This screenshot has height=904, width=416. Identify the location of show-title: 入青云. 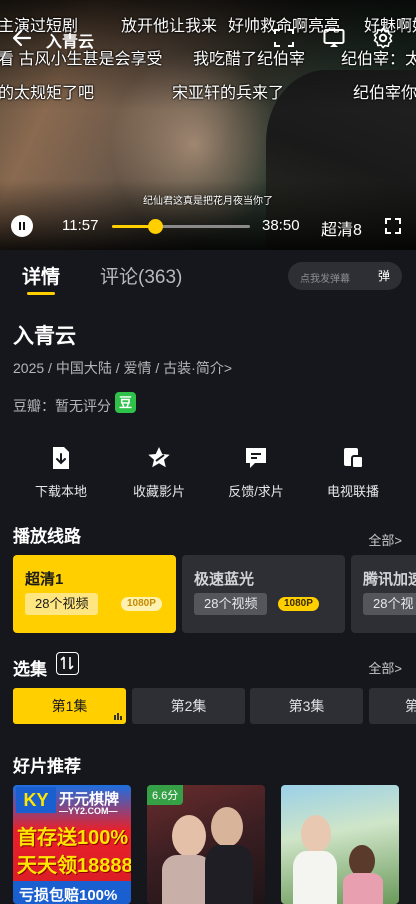
(44, 336).